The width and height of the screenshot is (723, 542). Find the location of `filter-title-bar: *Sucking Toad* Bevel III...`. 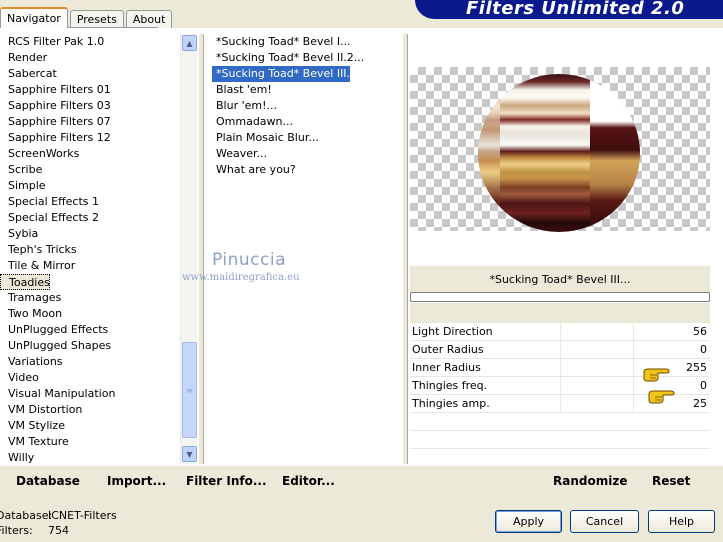

filter-title-bar: *Sucking Toad* Bevel III... is located at coordinates (560, 279).